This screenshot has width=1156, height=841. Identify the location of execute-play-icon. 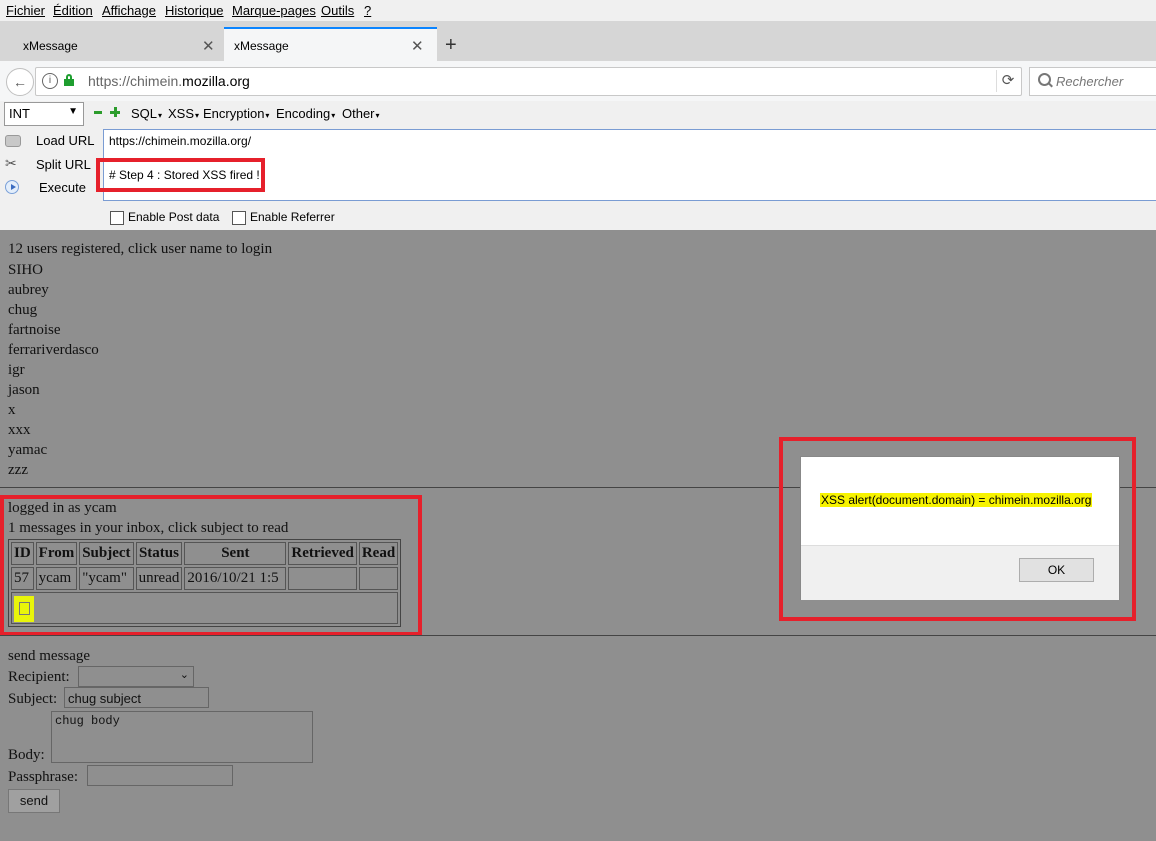
(12, 187).